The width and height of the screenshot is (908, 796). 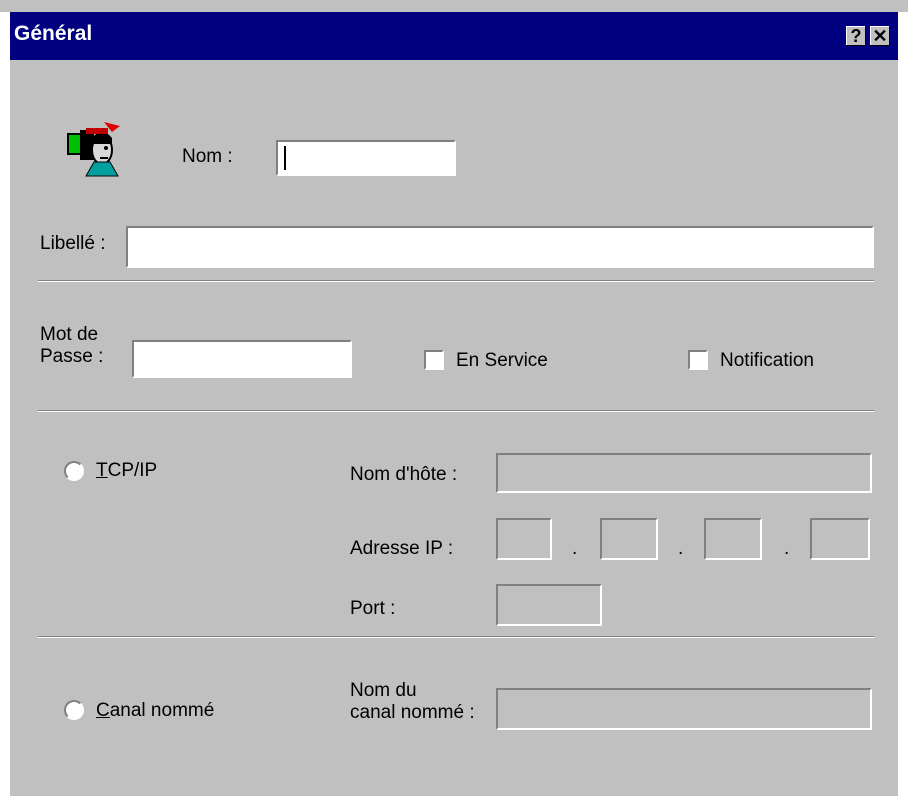 I want to click on named-pipe-label-rest: anal nommé, so click(x=162, y=710).